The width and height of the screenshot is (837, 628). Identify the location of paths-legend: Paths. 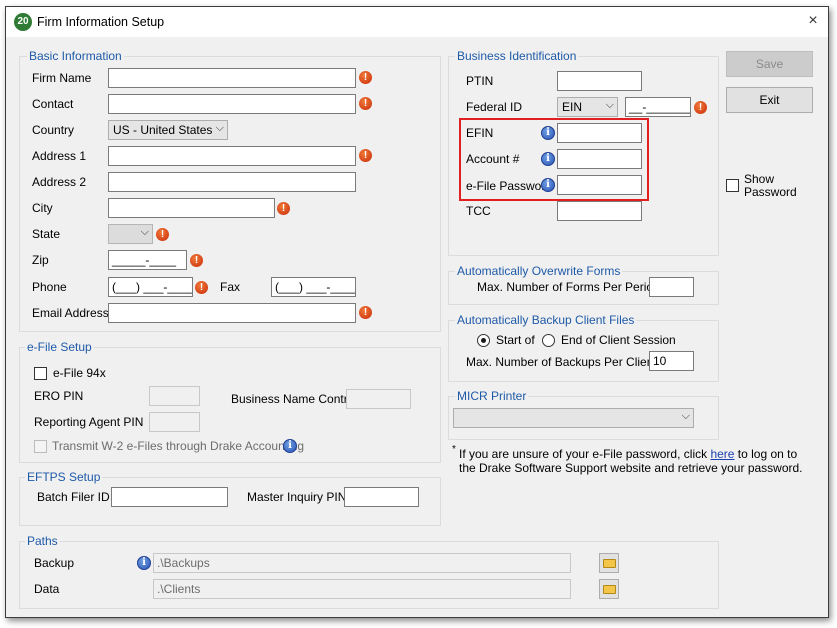
(42, 541).